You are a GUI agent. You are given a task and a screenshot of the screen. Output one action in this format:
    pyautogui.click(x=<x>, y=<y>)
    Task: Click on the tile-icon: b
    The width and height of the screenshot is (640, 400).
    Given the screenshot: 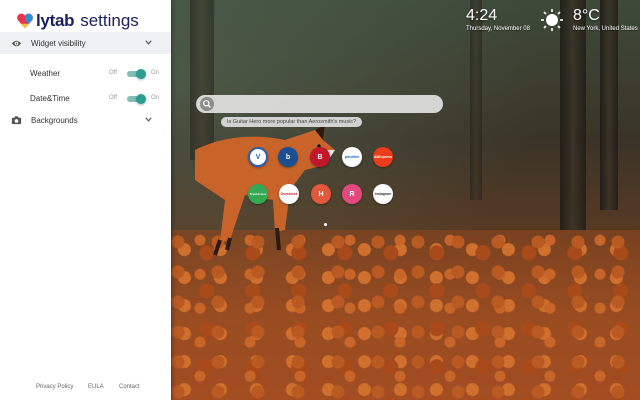 What is the action you would take?
    pyautogui.click(x=288, y=157)
    